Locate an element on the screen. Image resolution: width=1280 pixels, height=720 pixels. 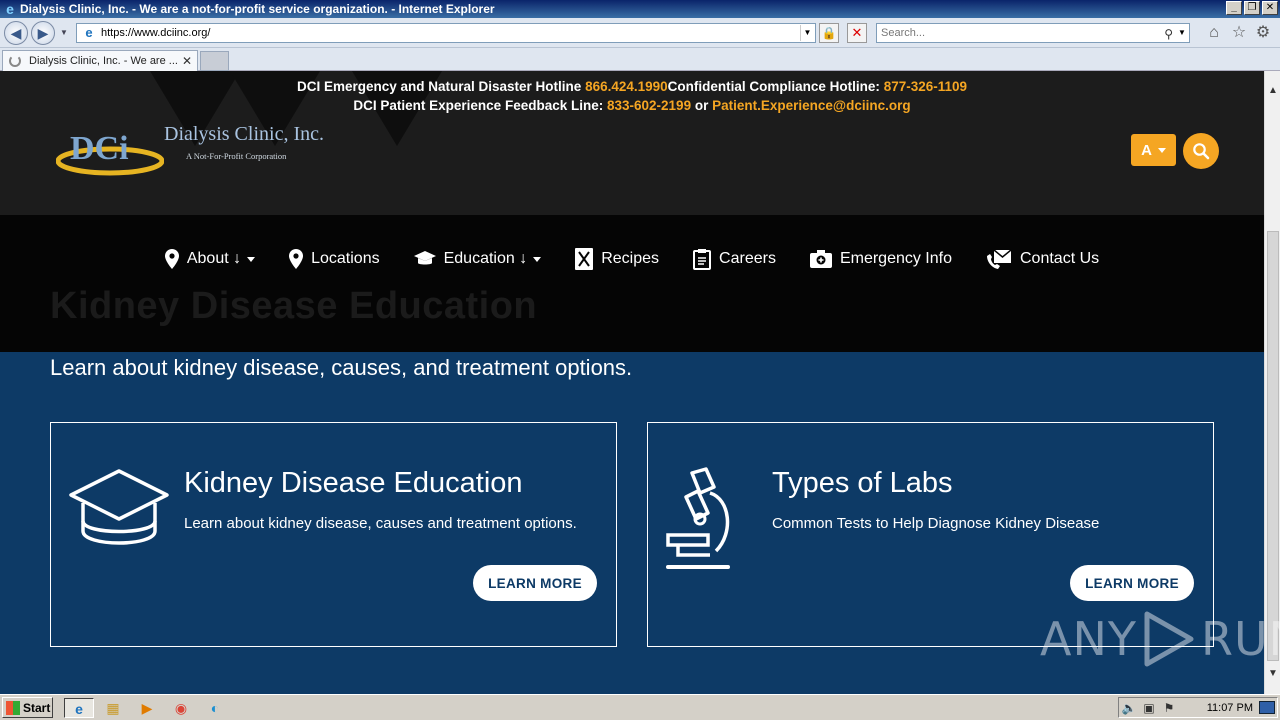
search-icon: ⚲ is located at coordinates (1168, 34).